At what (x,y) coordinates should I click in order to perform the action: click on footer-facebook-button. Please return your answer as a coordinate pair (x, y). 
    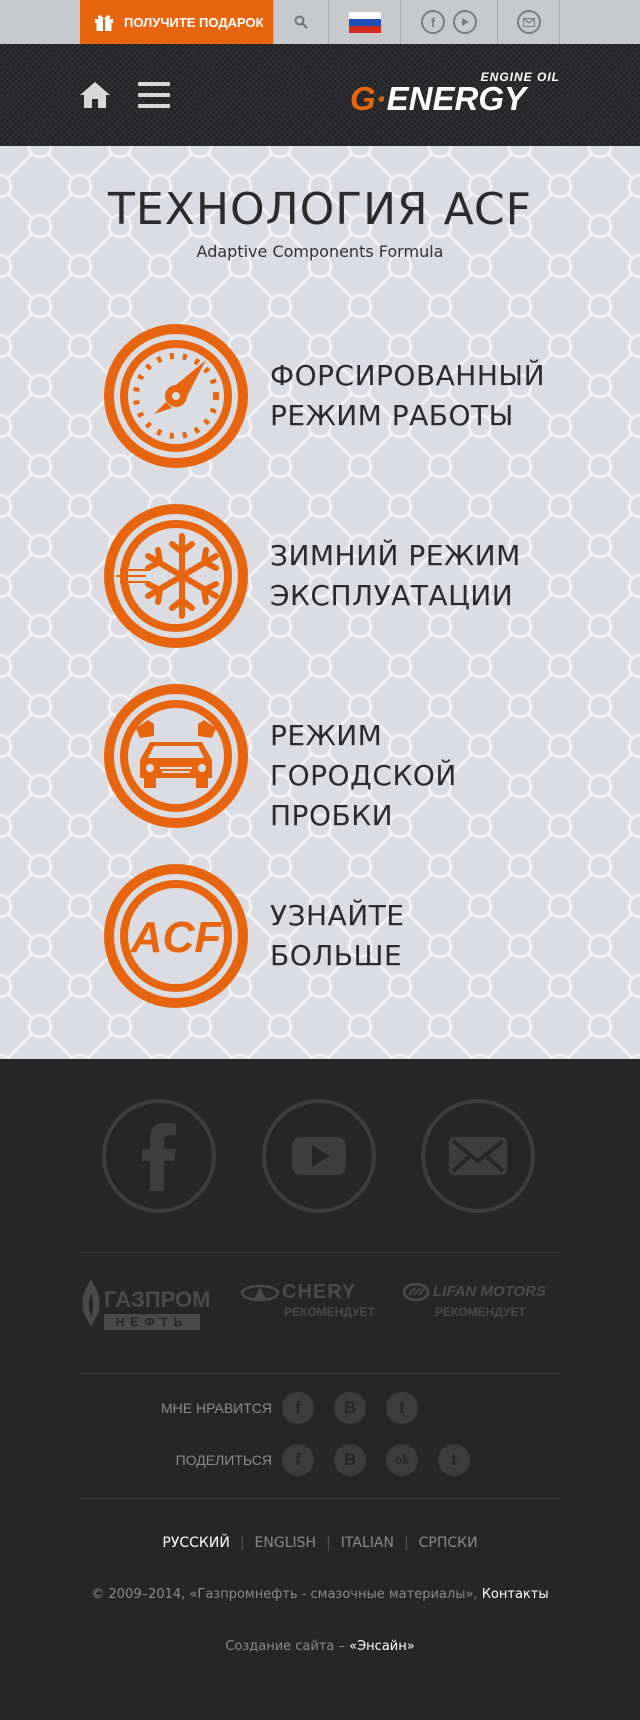
    Looking at the image, I should click on (159, 1156).